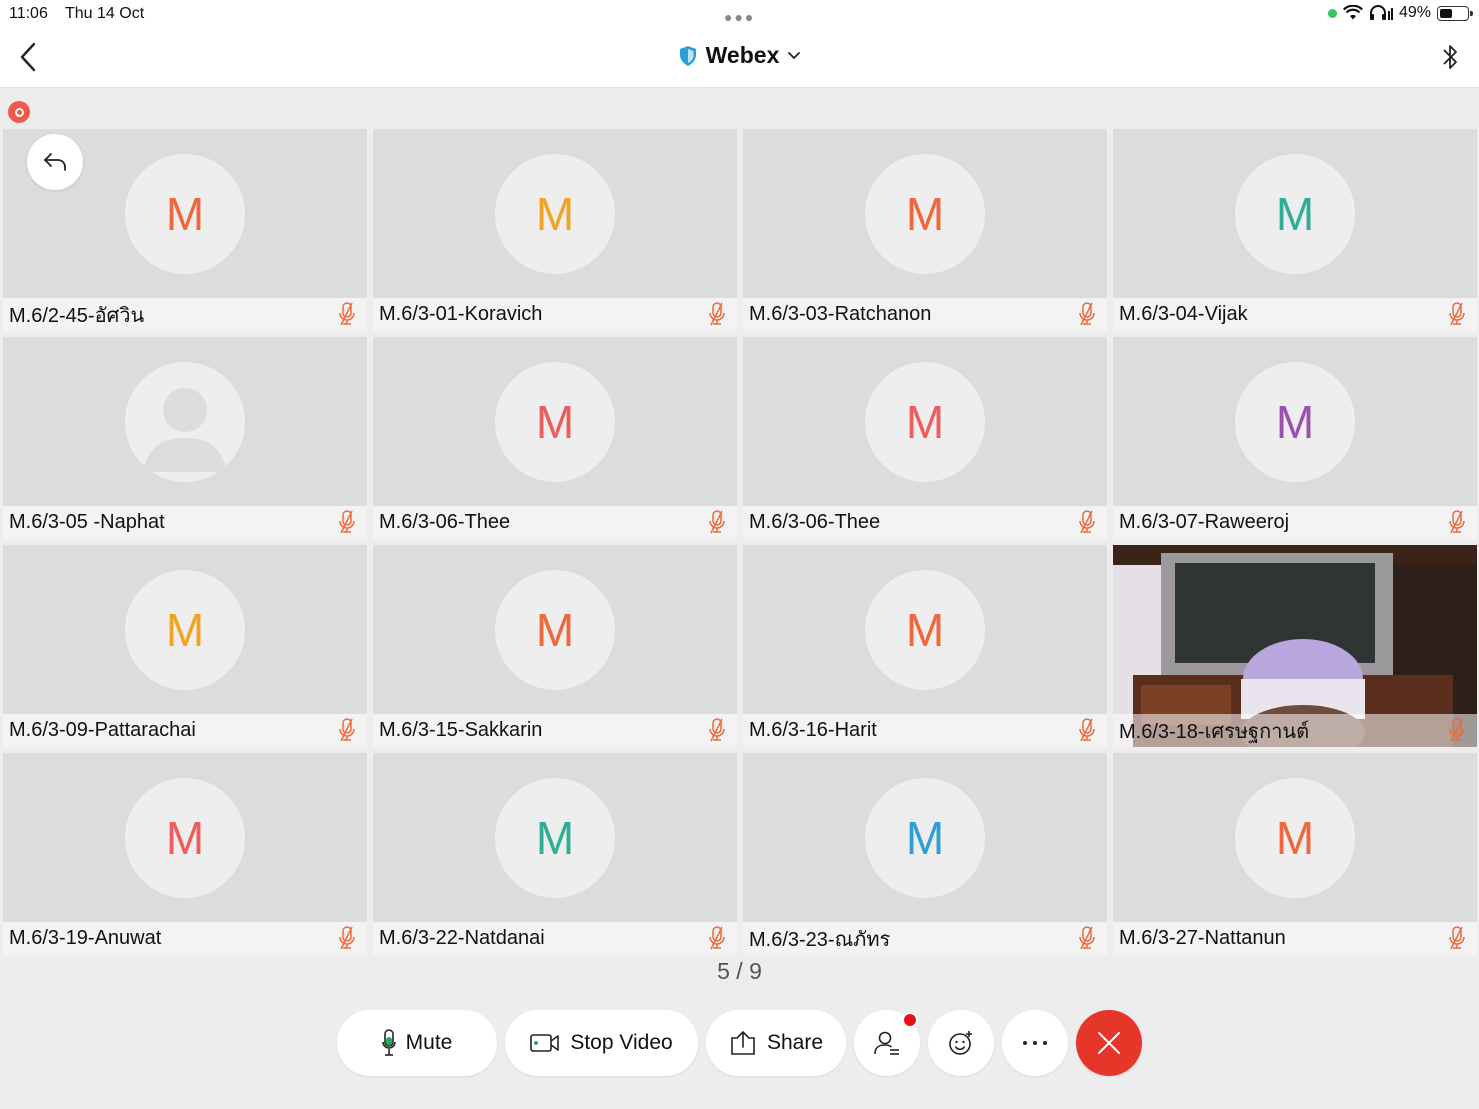  I want to click on participant-name: M.6/3-07-Raweeroj, so click(1295, 522).